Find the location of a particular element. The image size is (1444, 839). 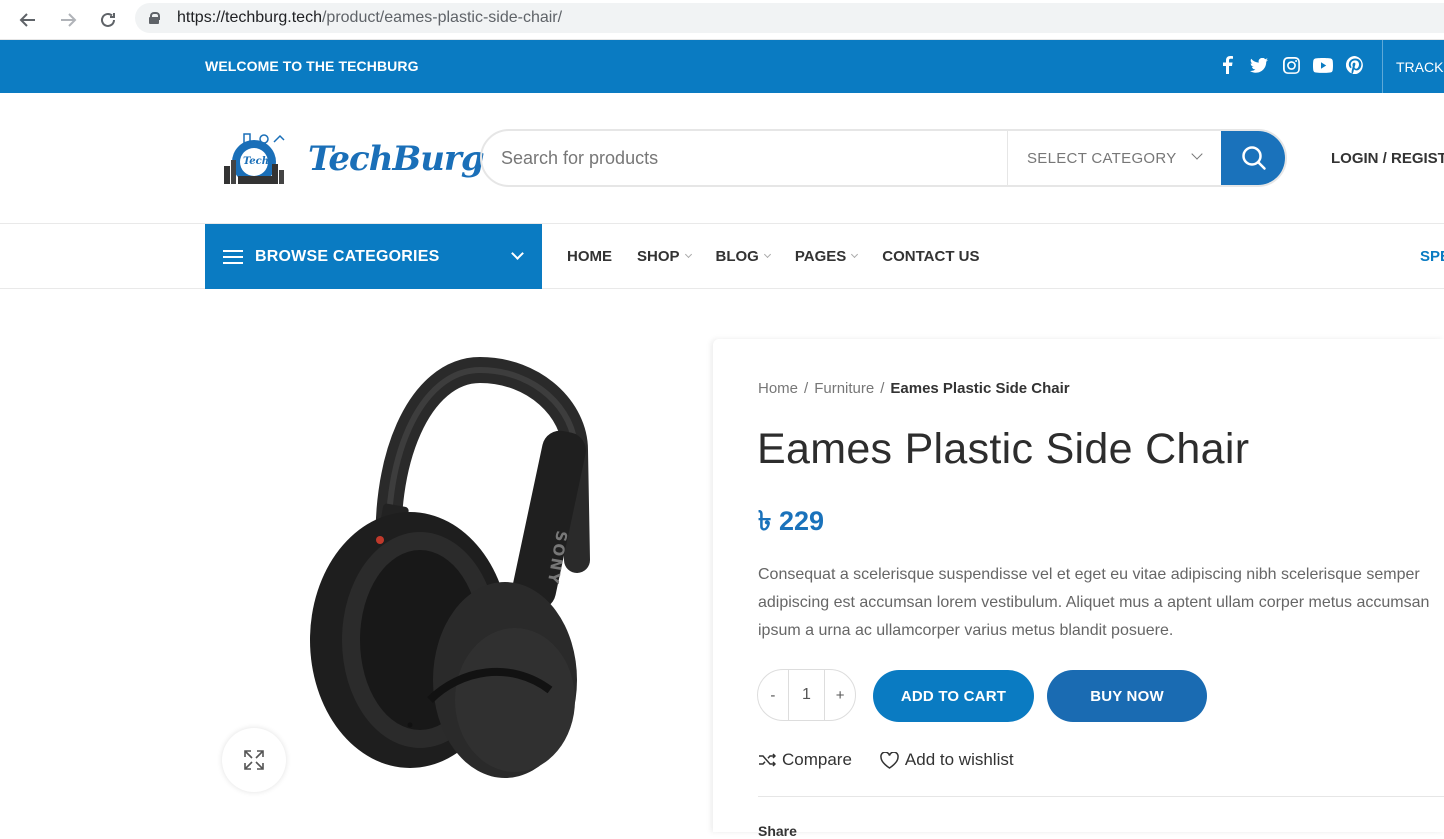

category-select-label: SELECT CATEGORY is located at coordinates (1102, 158).